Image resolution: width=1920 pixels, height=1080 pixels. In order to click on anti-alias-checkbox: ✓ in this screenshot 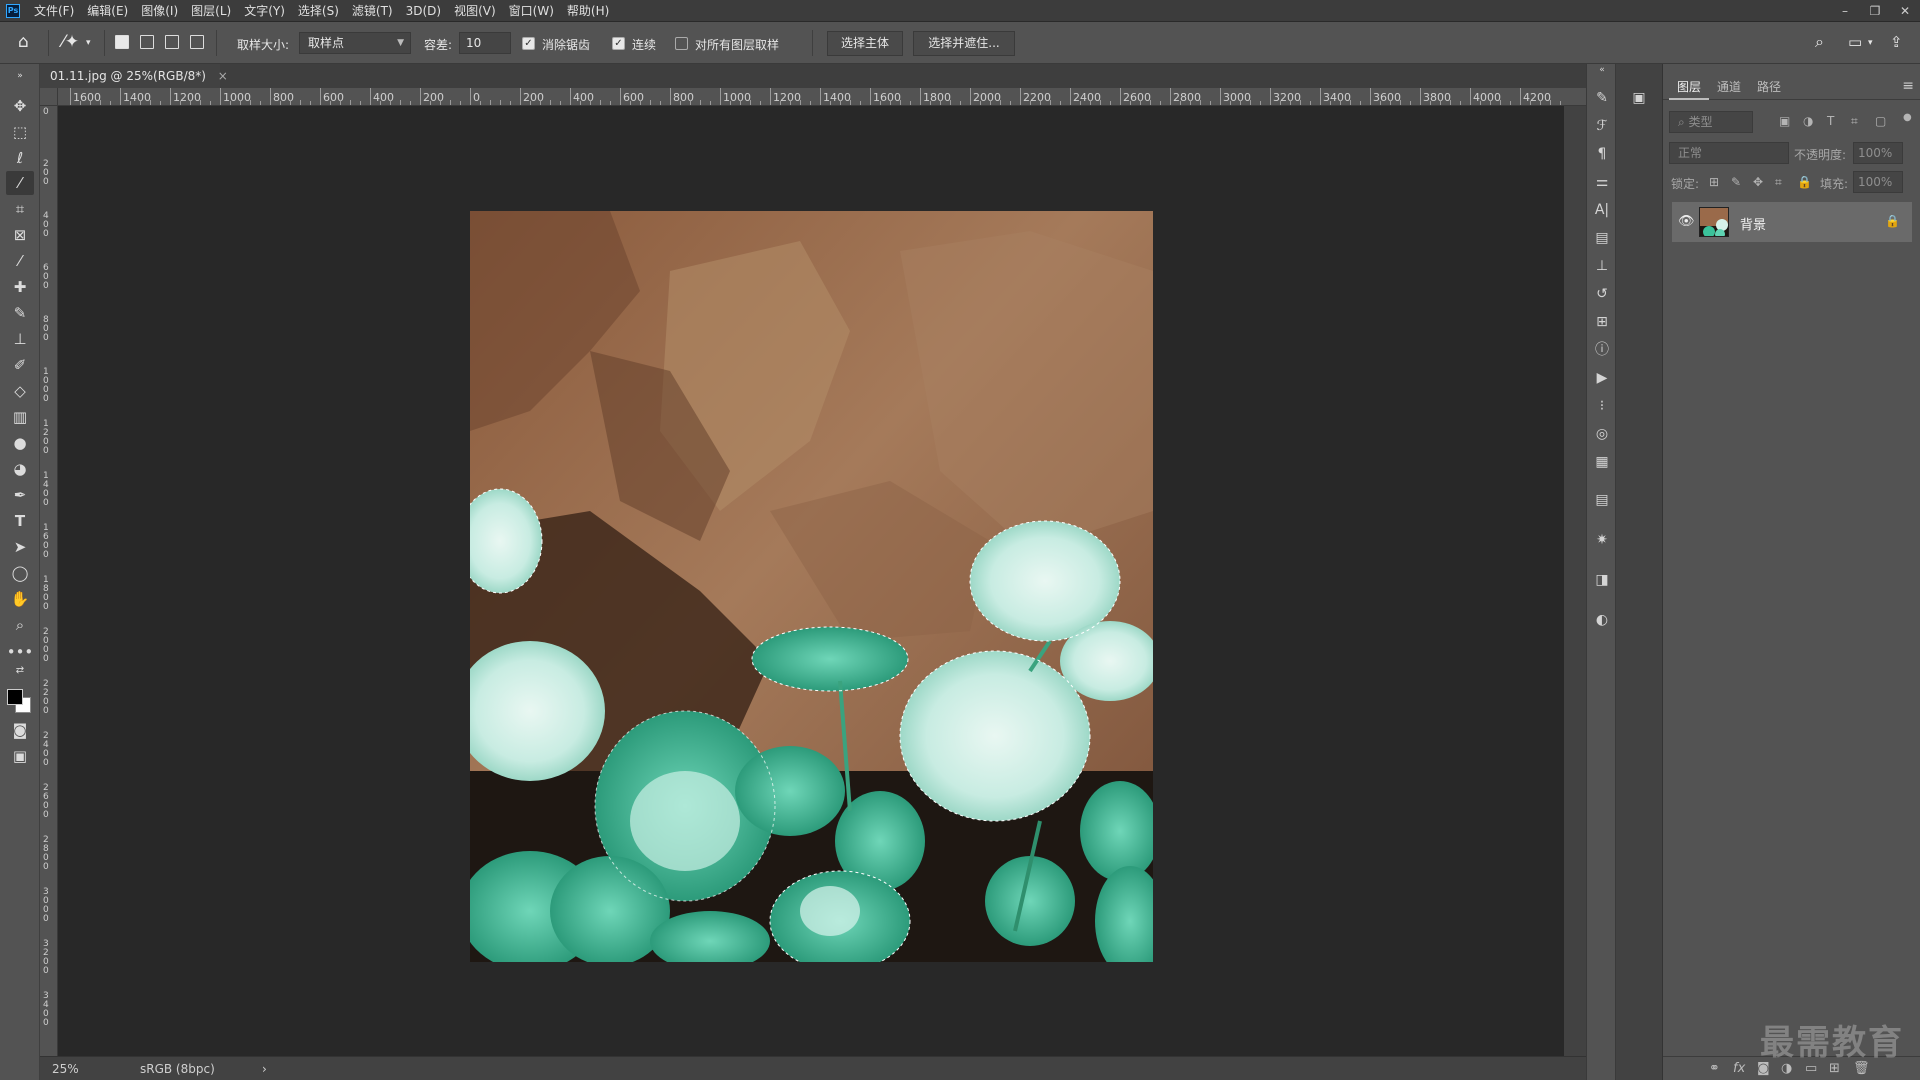, I will do `click(528, 43)`.